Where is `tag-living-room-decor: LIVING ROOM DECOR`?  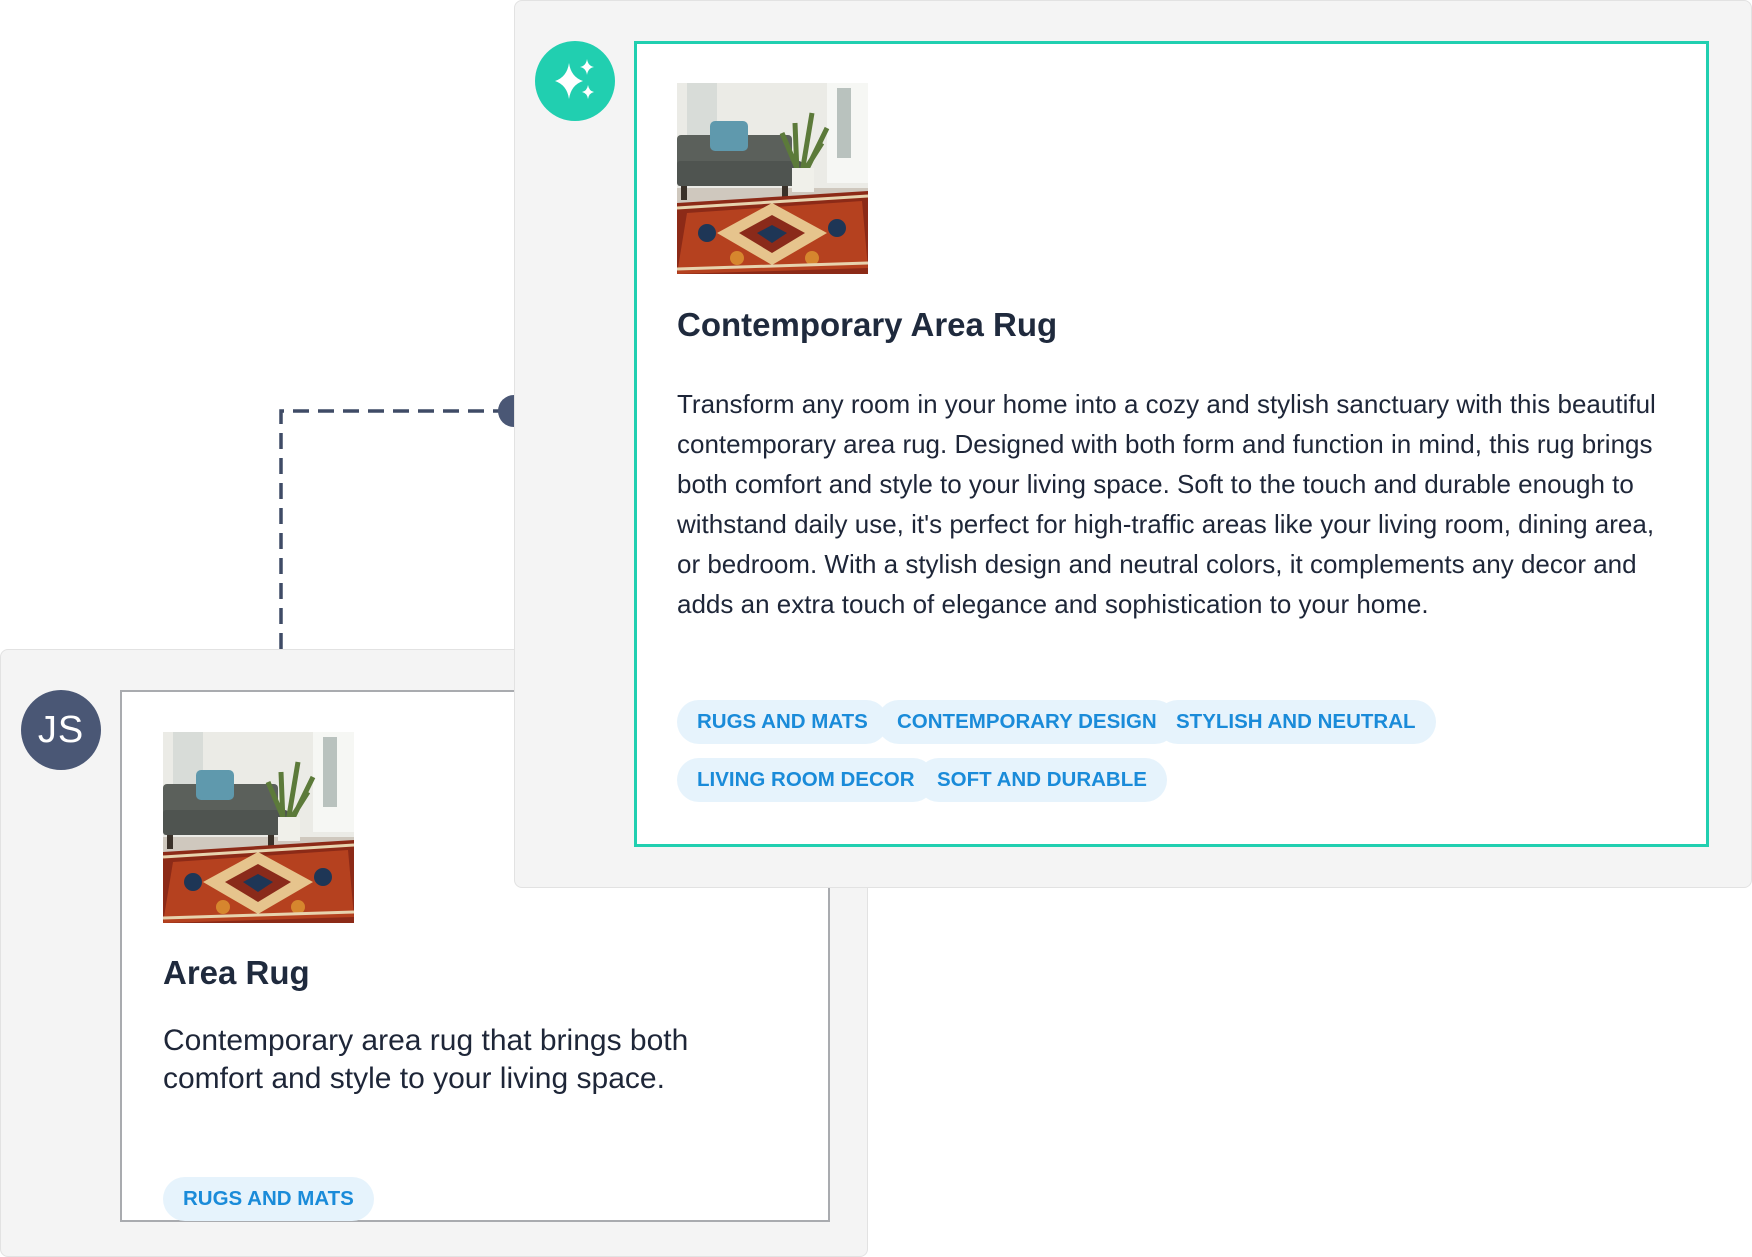 tag-living-room-decor: LIVING ROOM DECOR is located at coordinates (806, 780).